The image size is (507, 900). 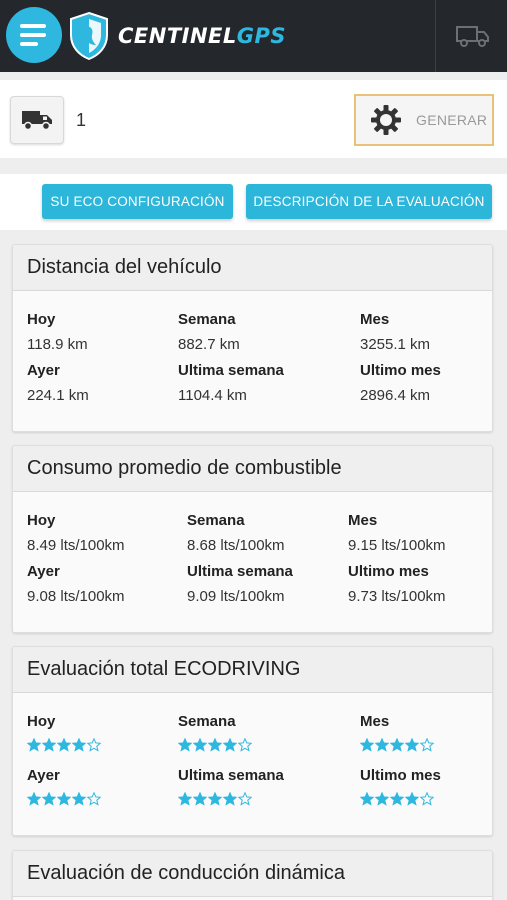 What do you see at coordinates (395, 344) in the screenshot?
I see `stat-value-month: 3255.1 km` at bounding box center [395, 344].